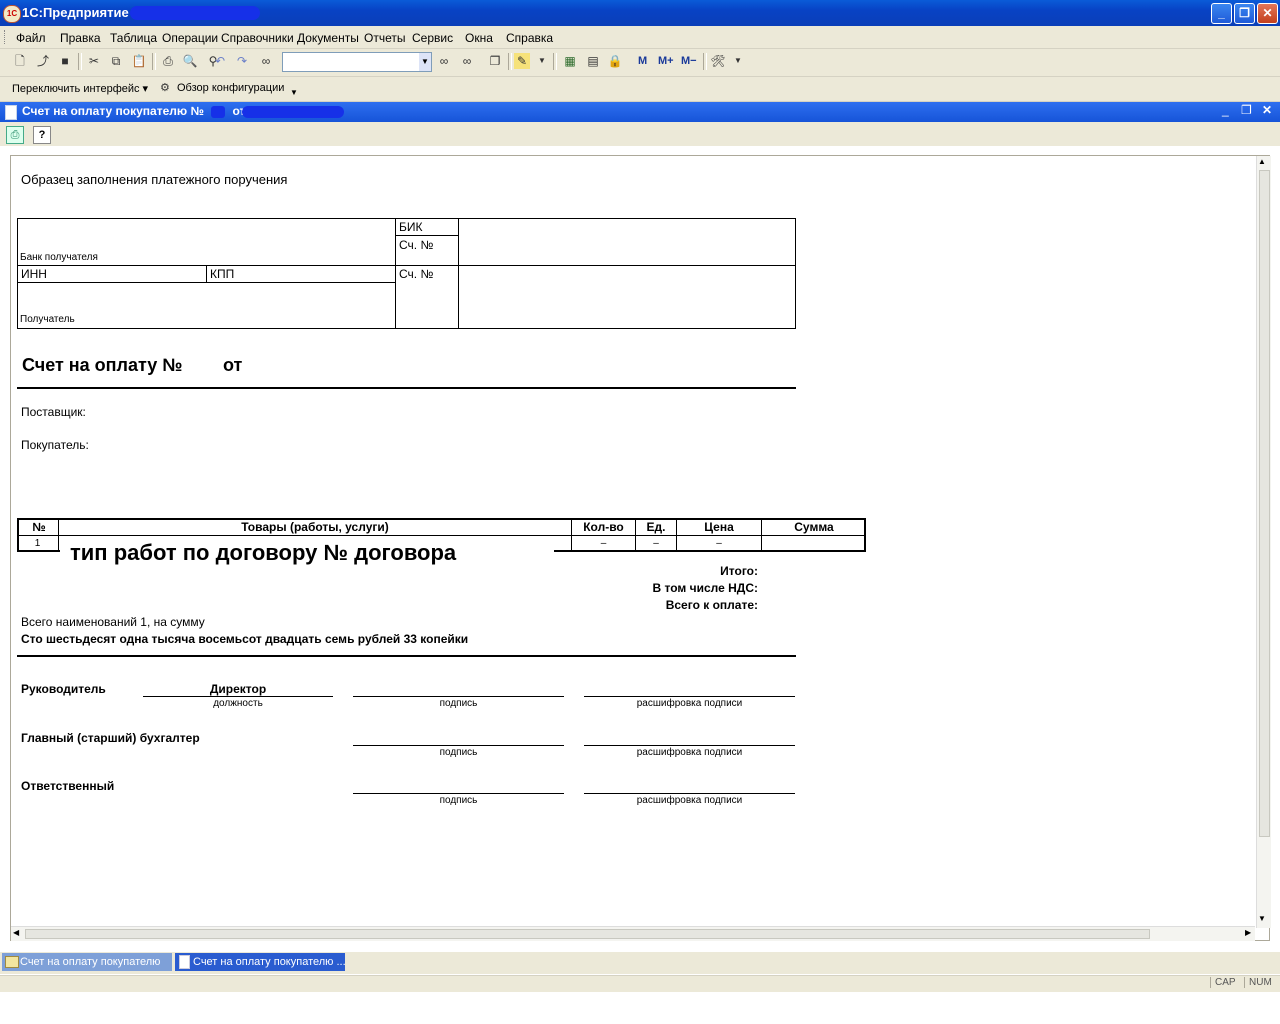 The width and height of the screenshot is (1280, 1024). Describe the element at coordinates (1225, 110) in the screenshot. I see `document-minimize-button: _` at that location.